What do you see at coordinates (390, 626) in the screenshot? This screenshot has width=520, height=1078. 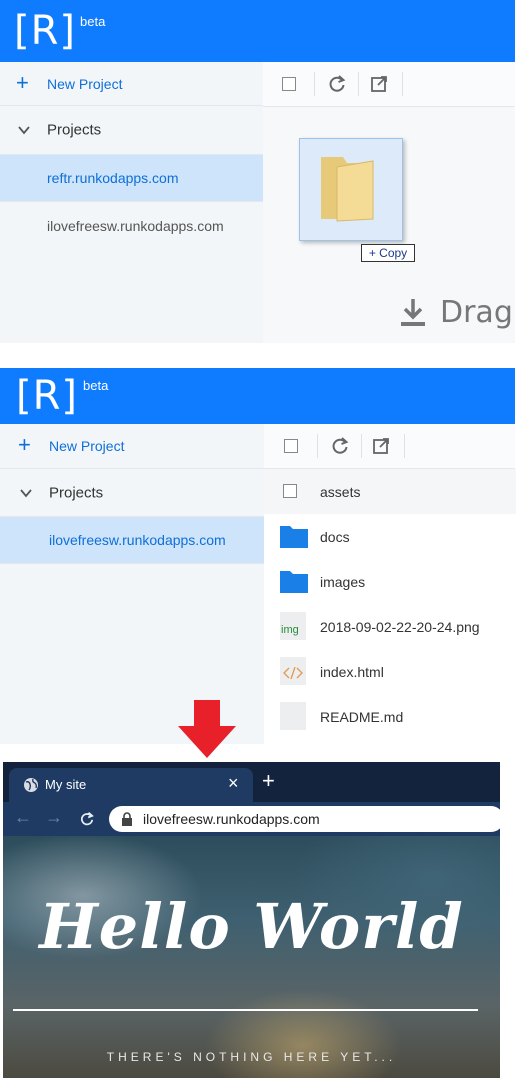 I see `file-row-png: img 2018-09-02-22-20-24.png` at bounding box center [390, 626].